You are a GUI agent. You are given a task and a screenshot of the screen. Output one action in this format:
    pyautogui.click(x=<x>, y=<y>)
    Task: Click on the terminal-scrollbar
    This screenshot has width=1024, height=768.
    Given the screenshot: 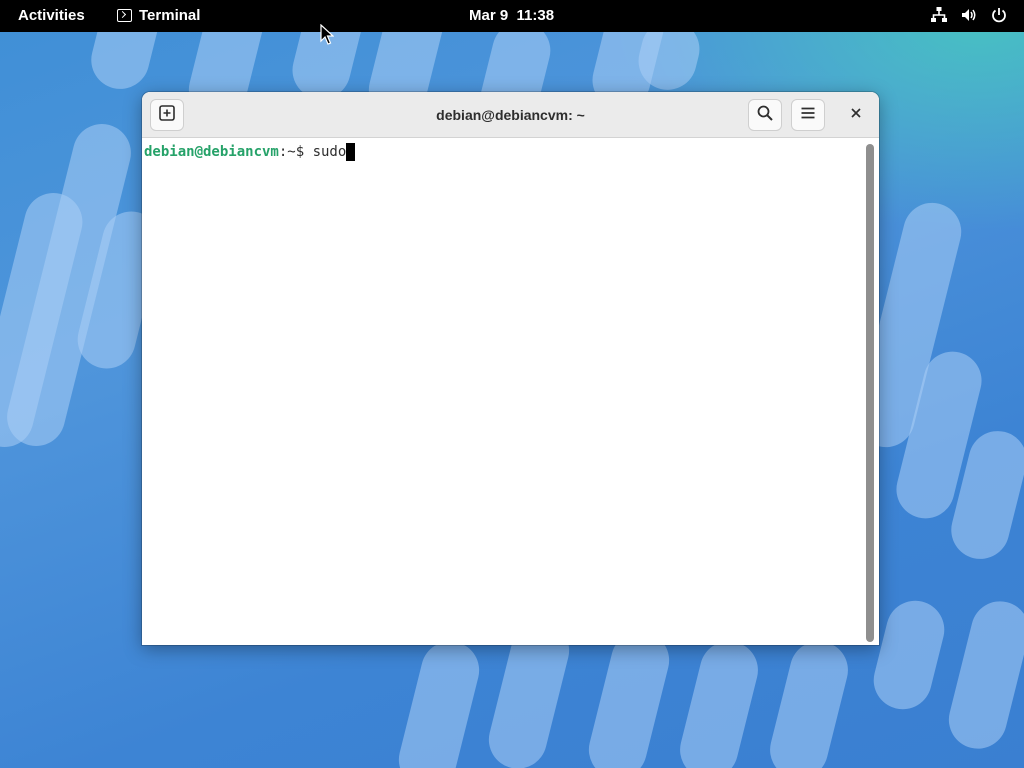 What is the action you would take?
    pyautogui.click(x=870, y=393)
    